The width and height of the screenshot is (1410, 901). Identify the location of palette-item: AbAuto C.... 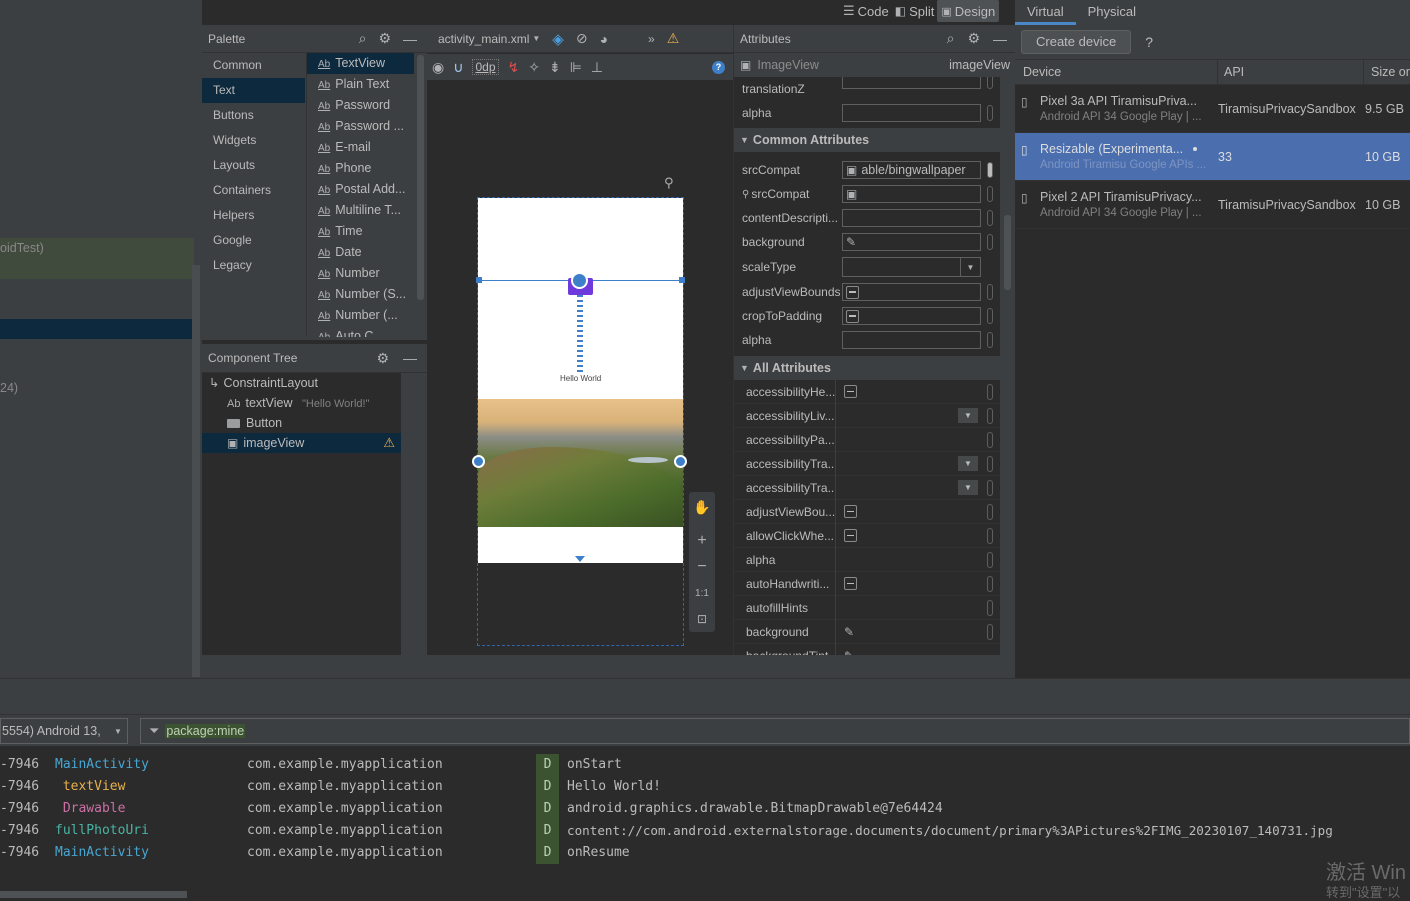
(360, 331).